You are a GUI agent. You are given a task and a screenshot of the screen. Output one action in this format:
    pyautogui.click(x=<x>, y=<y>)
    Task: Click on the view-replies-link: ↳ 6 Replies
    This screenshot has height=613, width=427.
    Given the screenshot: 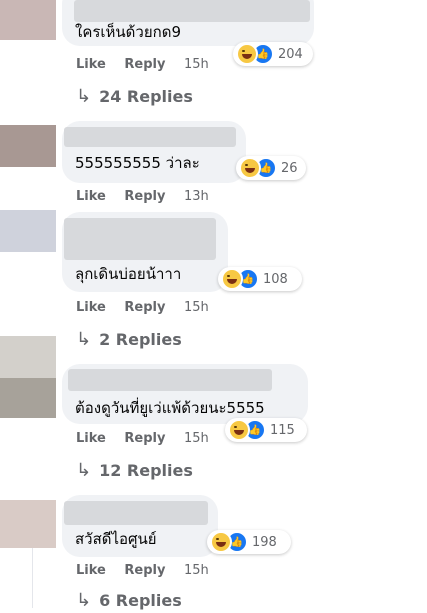 What is the action you would take?
    pyautogui.click(x=129, y=600)
    